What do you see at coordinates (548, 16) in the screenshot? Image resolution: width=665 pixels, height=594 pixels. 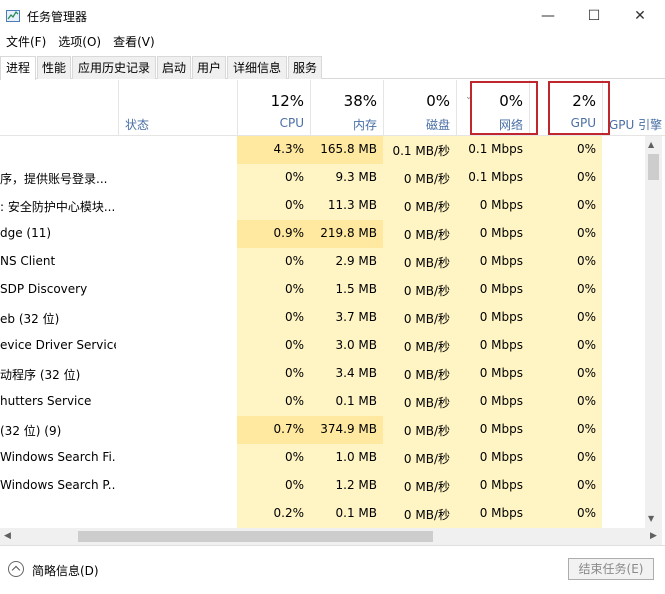 I see `minimize-button: —` at bounding box center [548, 16].